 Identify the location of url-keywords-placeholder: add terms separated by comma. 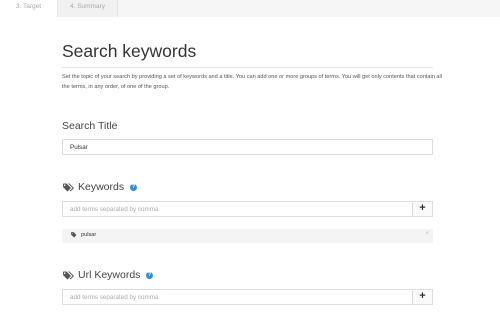
(114, 297).